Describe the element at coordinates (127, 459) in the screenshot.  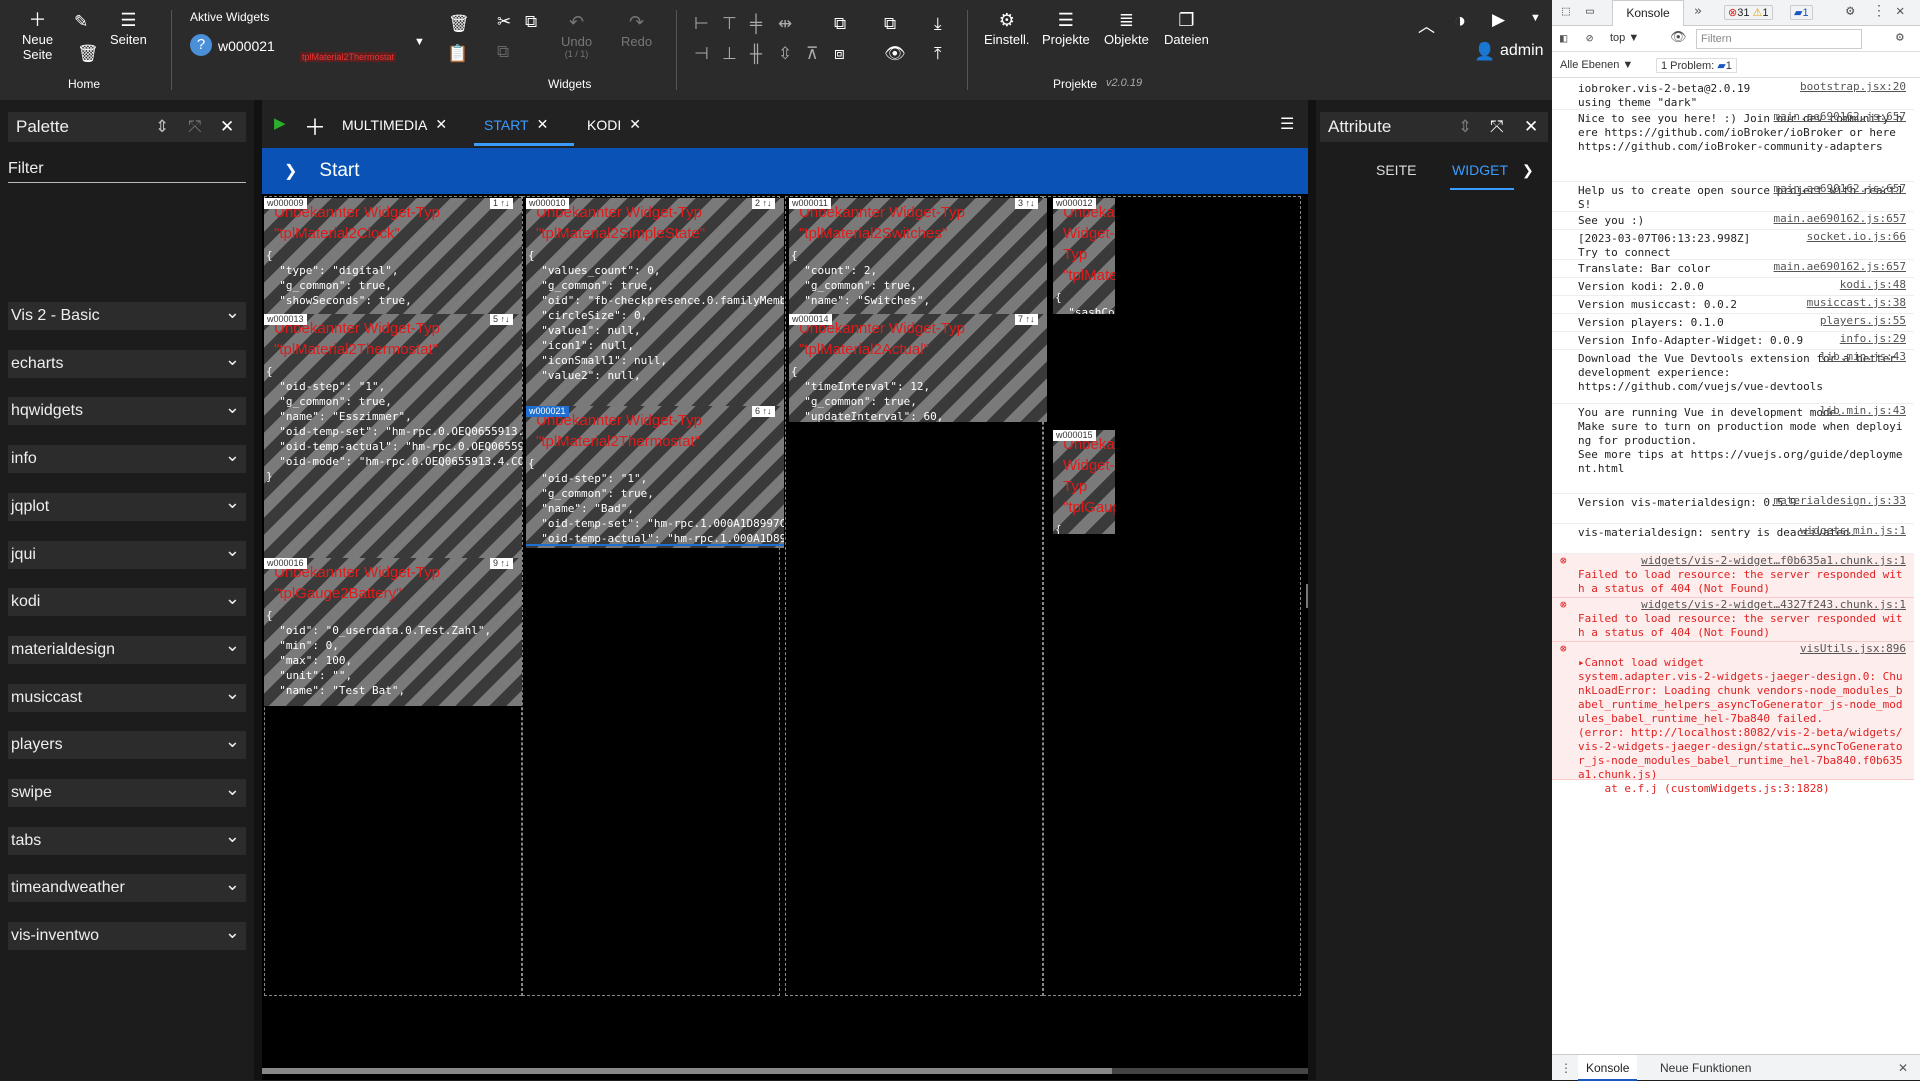
I see `palette-category: info⌄` at that location.